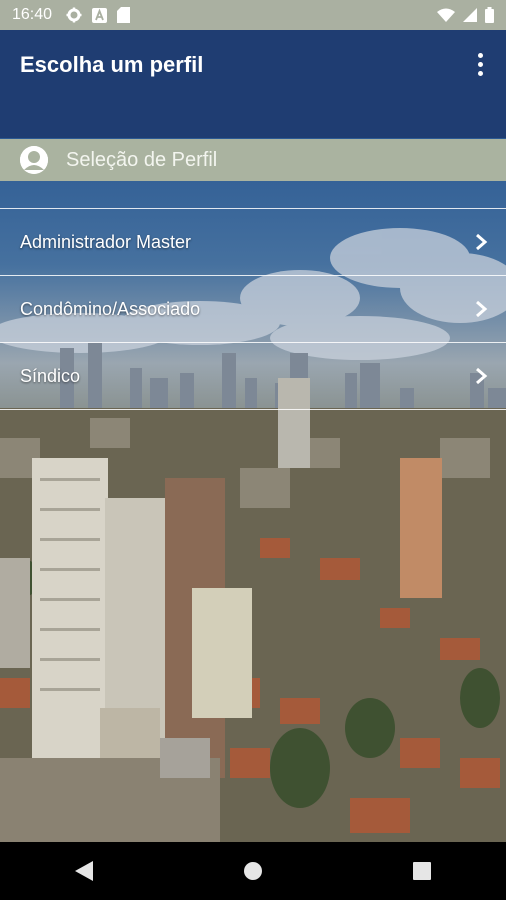  What do you see at coordinates (422, 871) in the screenshot?
I see `recents-icon` at bounding box center [422, 871].